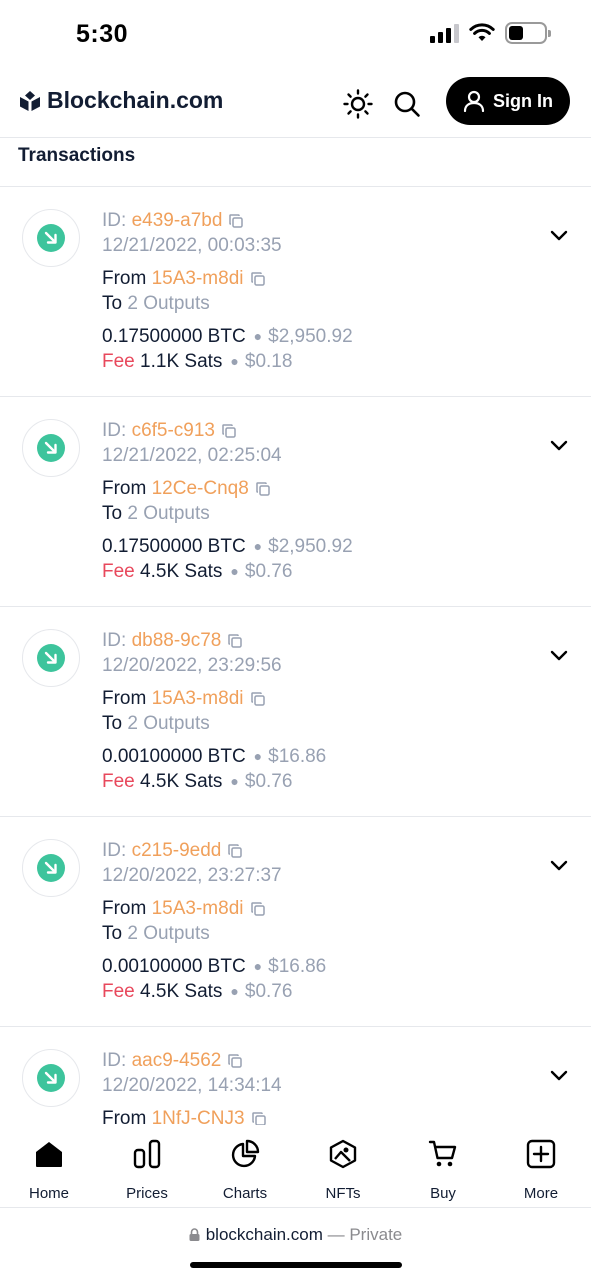 The height and width of the screenshot is (1280, 591). Describe the element at coordinates (181, 361) in the screenshot. I see `fee-sats: 1.1K Sats` at that location.